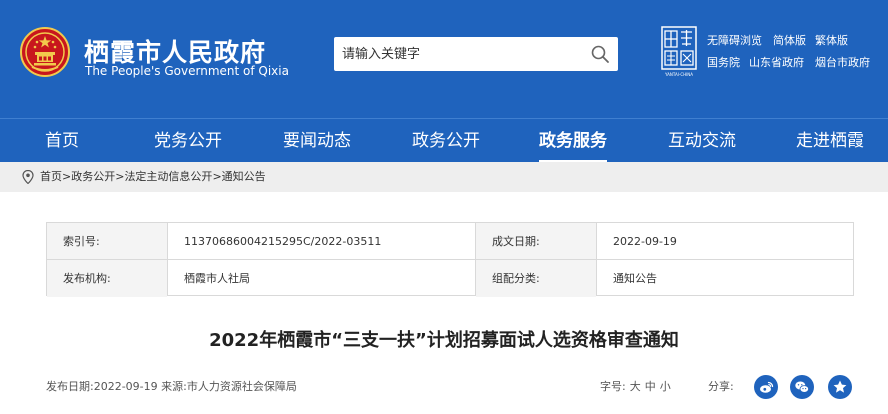  What do you see at coordinates (831, 40) in the screenshot?
I see `traditional-chinese-link: 繁体版` at bounding box center [831, 40].